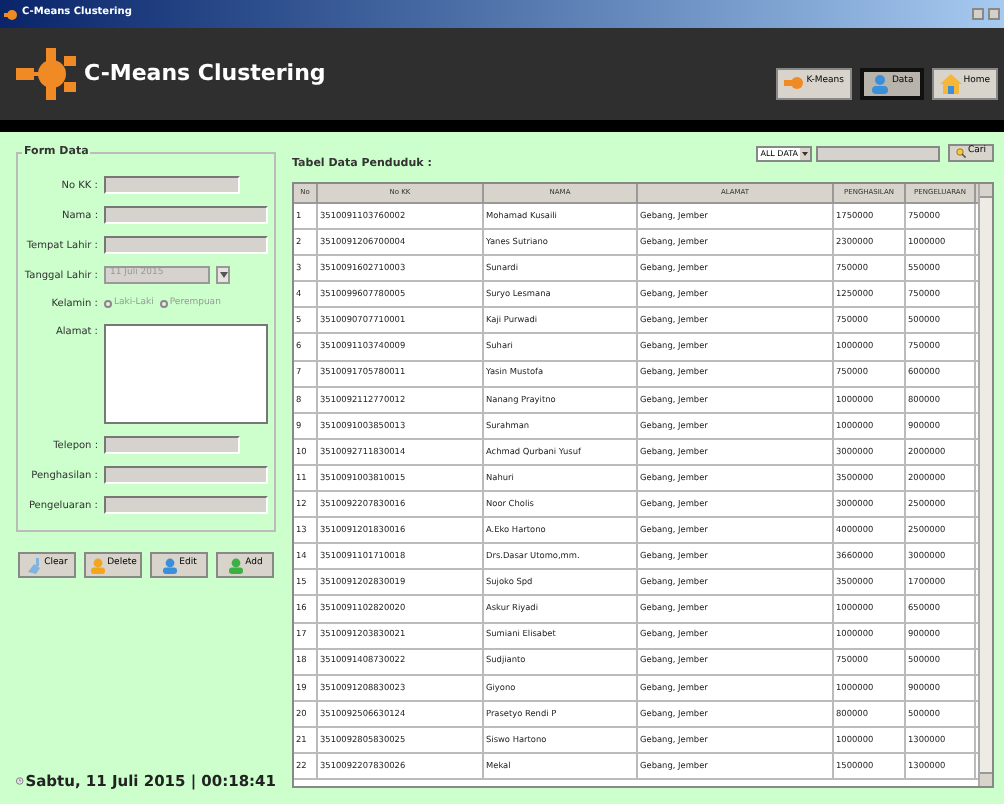  I want to click on maximize-button, so click(994, 14).